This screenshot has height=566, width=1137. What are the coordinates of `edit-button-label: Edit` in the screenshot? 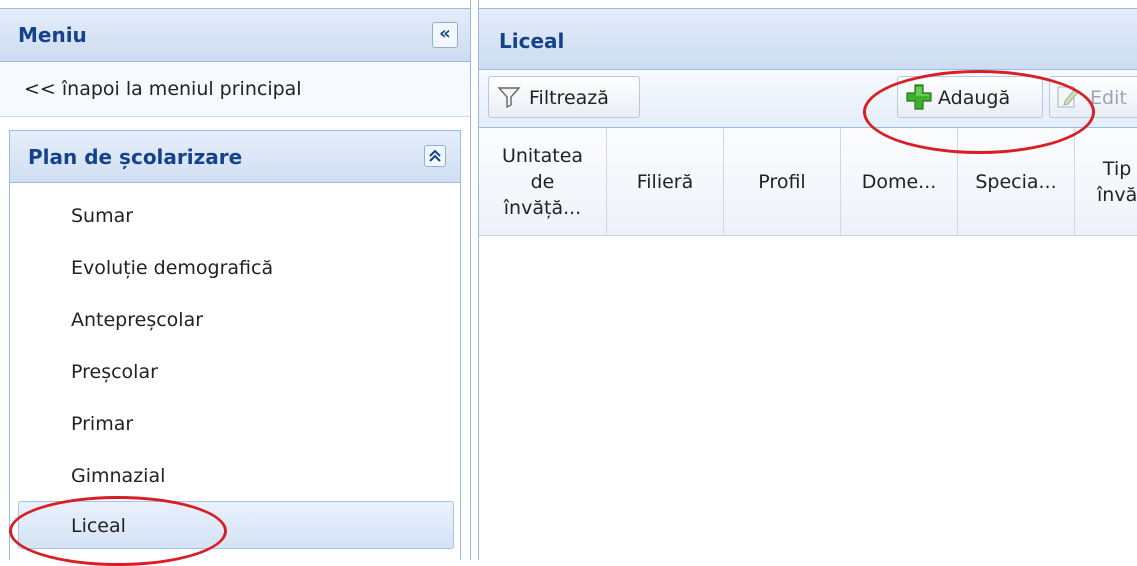 It's located at (1108, 98).